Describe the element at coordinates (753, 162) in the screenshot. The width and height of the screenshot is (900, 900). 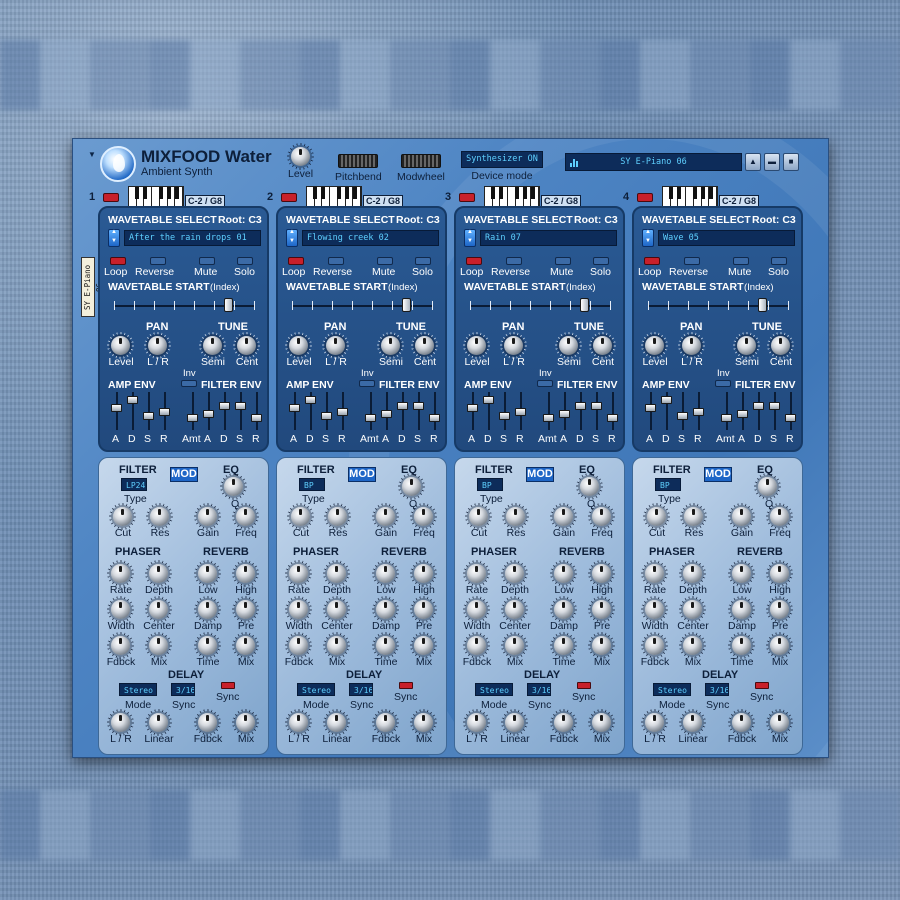
I see `preset-up-down-button: ▲` at that location.